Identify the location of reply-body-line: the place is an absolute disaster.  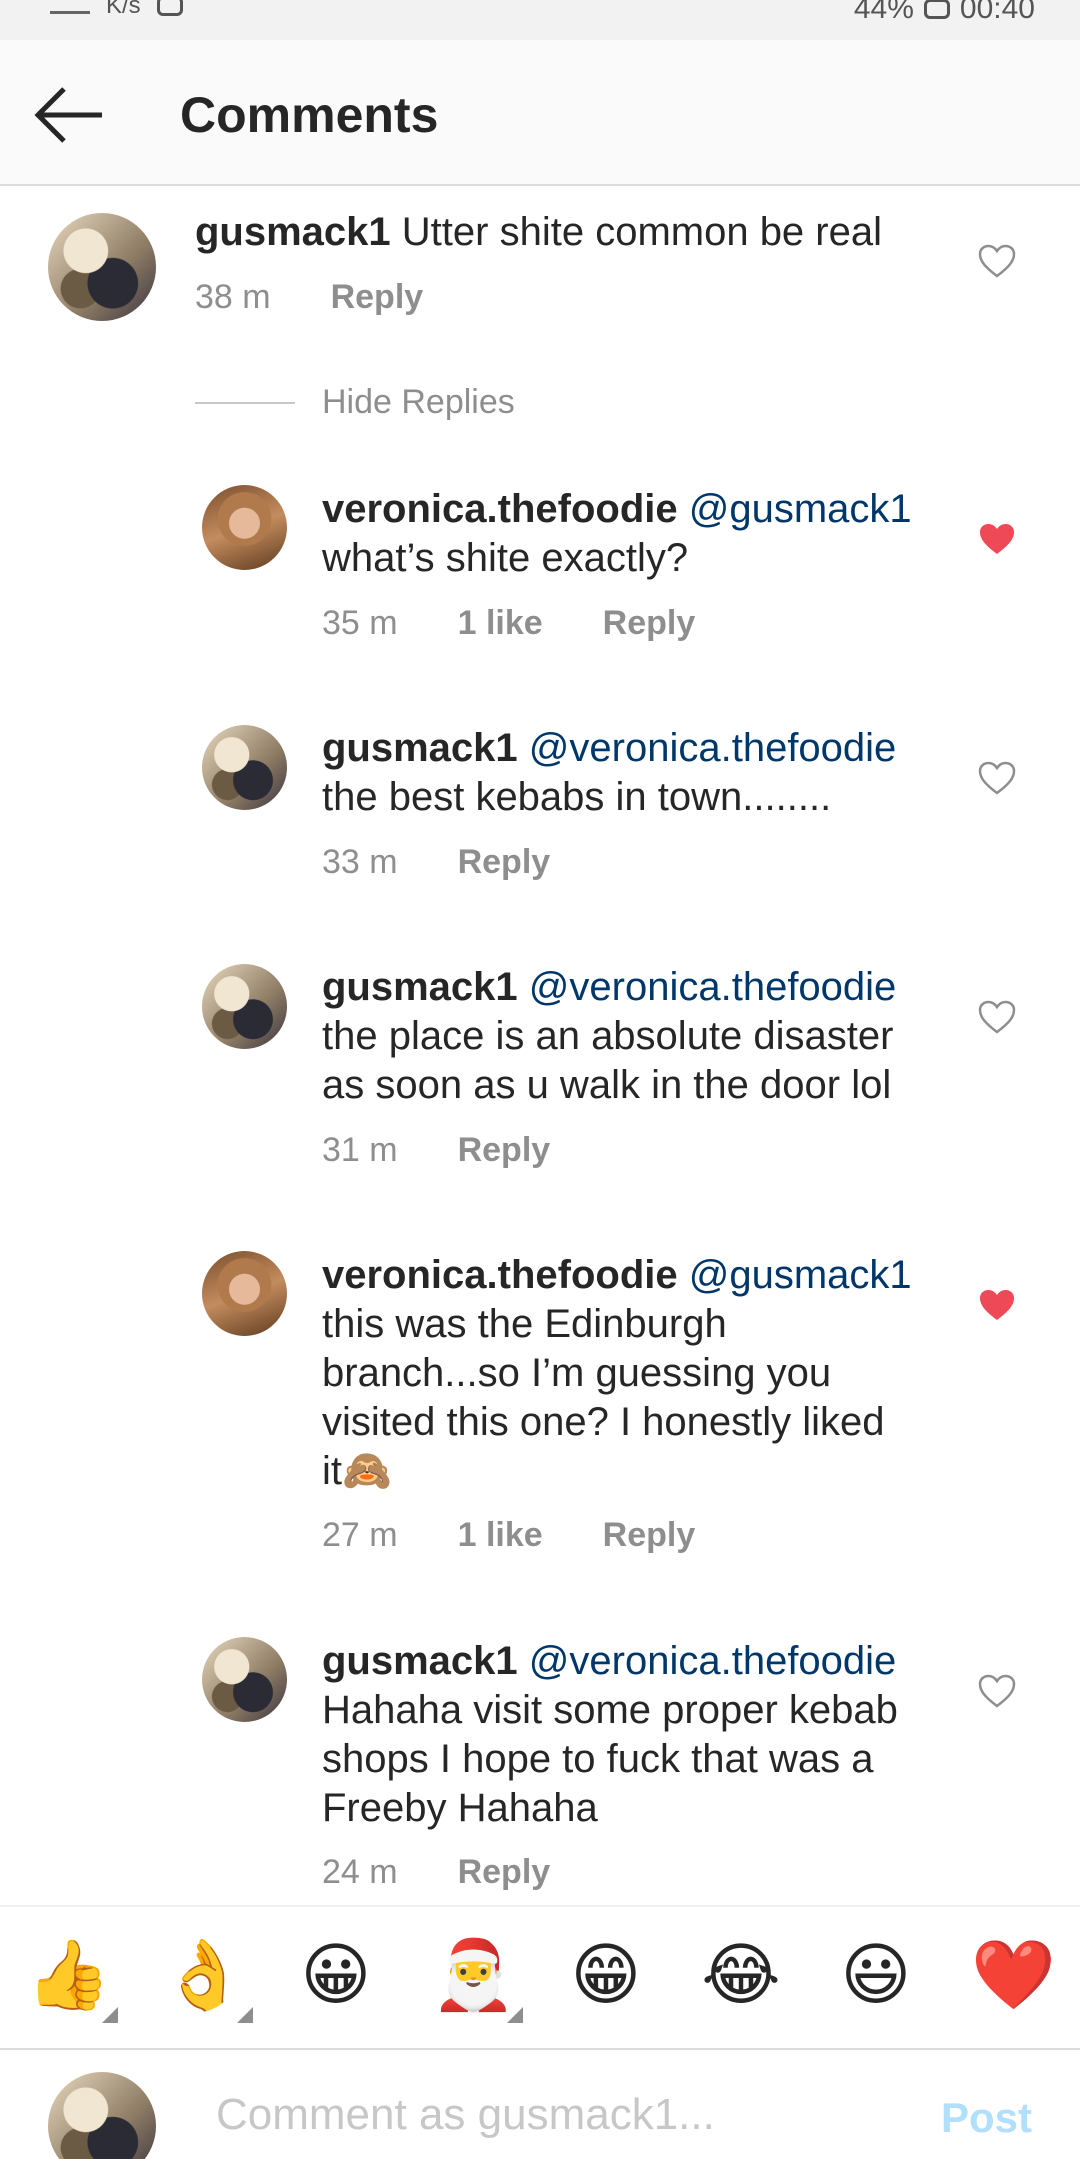
(608, 1036).